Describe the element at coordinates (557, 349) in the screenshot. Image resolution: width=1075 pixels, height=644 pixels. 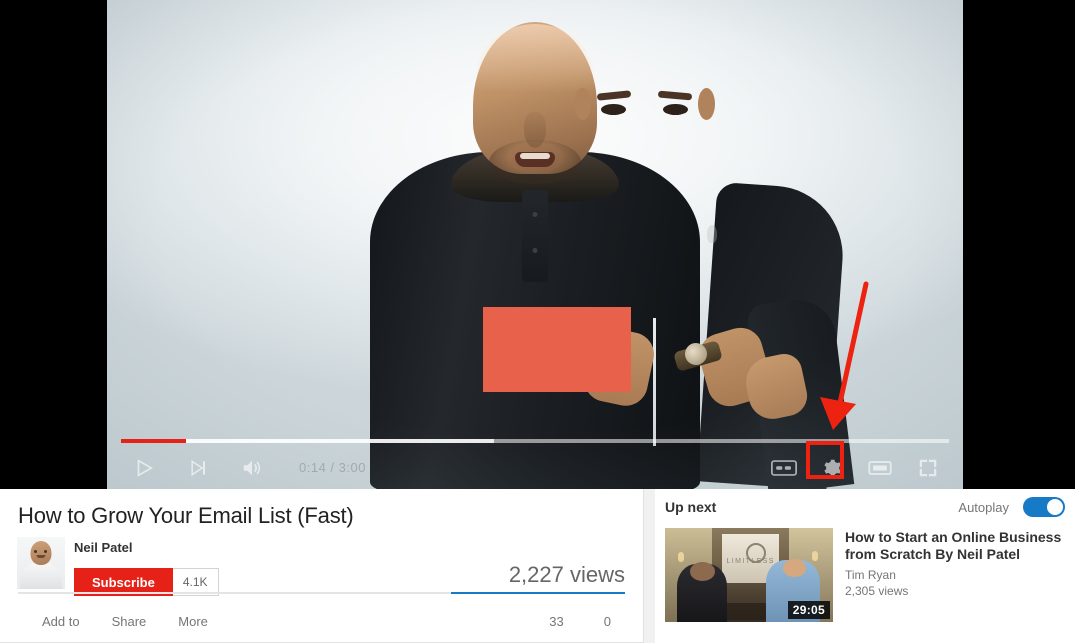
I see `redaction-rectangle` at that location.